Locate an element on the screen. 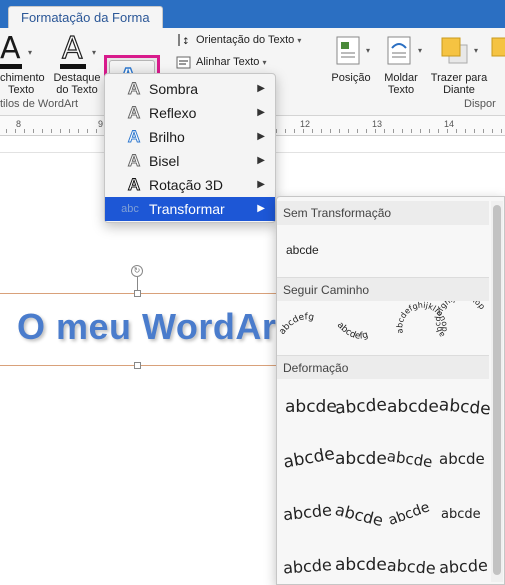  menu-item-shadow: A Sombra ▶ is located at coordinates (190, 89).